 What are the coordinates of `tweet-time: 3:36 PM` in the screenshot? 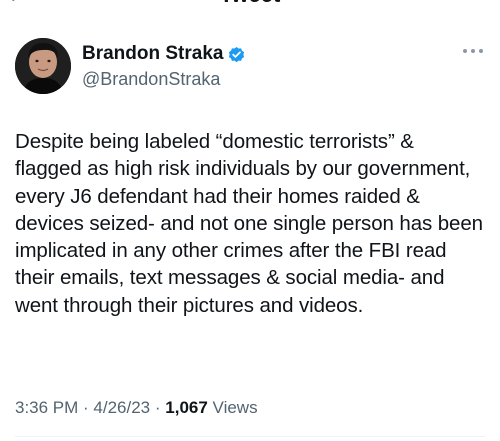 It's located at (46, 407).